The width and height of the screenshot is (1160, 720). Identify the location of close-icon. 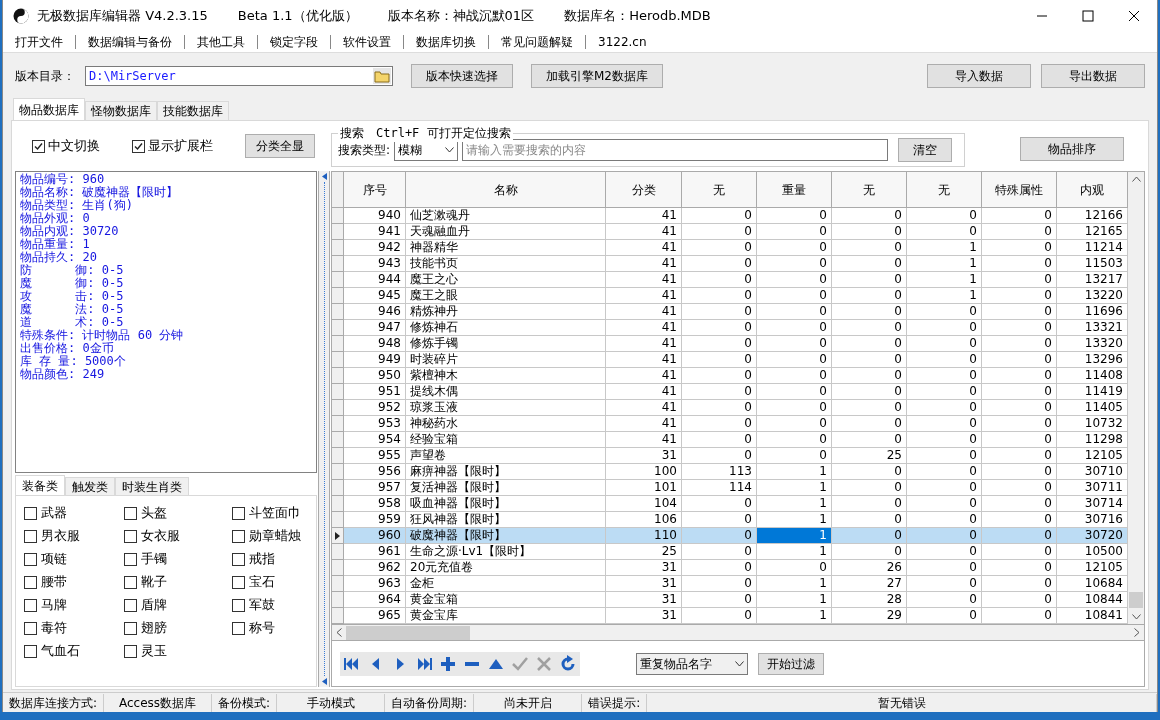
(1134, 16).